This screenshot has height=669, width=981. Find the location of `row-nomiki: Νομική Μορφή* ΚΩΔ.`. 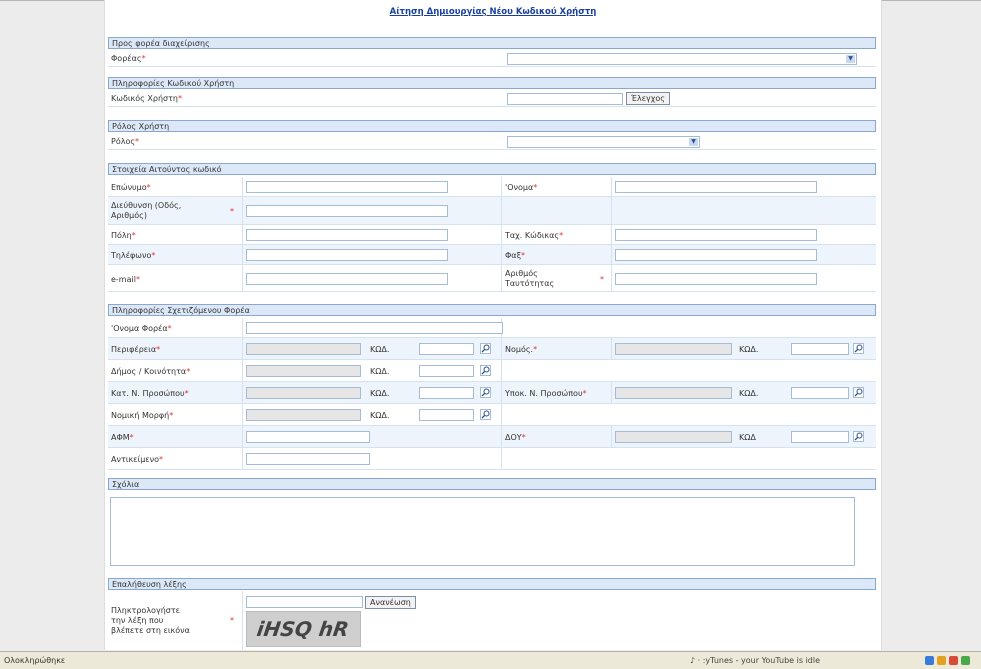

row-nomiki: Νομική Μορφή* ΚΩΔ. is located at coordinates (492, 415).